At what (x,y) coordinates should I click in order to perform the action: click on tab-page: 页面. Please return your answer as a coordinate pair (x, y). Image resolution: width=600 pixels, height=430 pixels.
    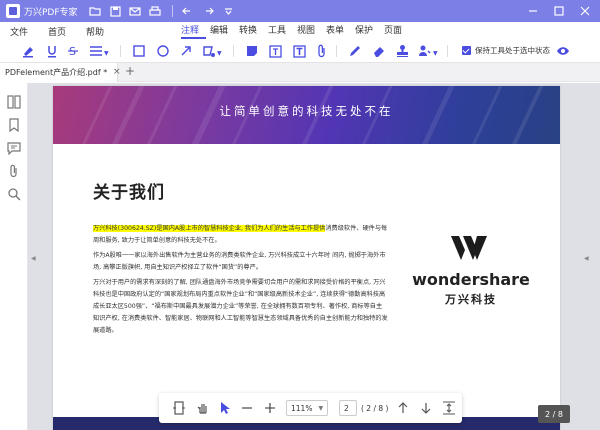
    Looking at the image, I should click on (396, 31).